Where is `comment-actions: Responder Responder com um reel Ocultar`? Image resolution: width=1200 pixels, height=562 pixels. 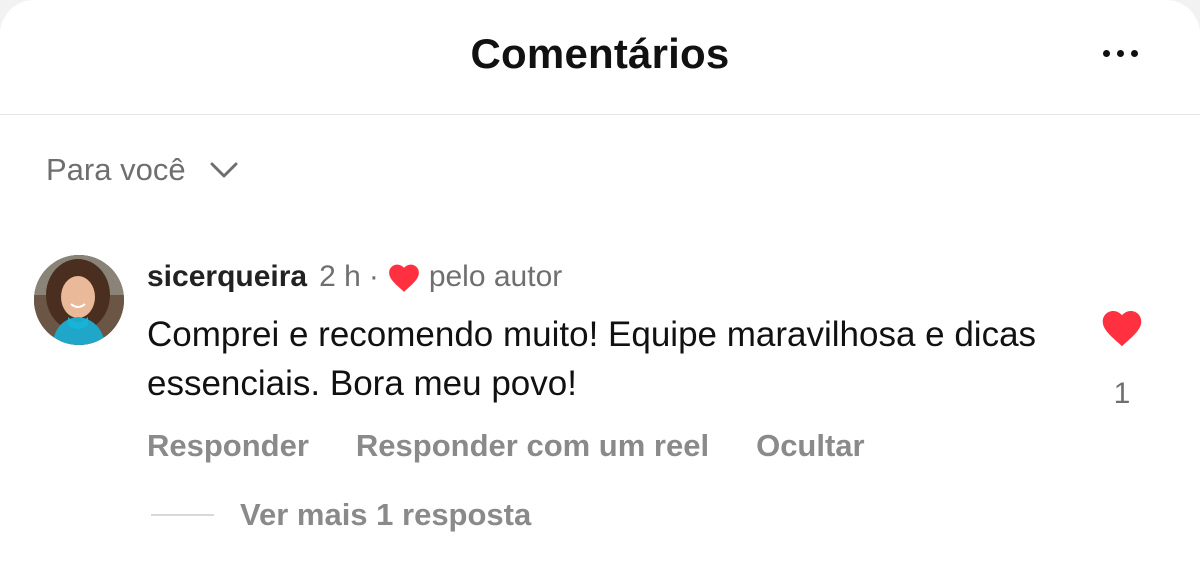 comment-actions: Responder Responder com um reel Ocultar is located at coordinates (597, 446).